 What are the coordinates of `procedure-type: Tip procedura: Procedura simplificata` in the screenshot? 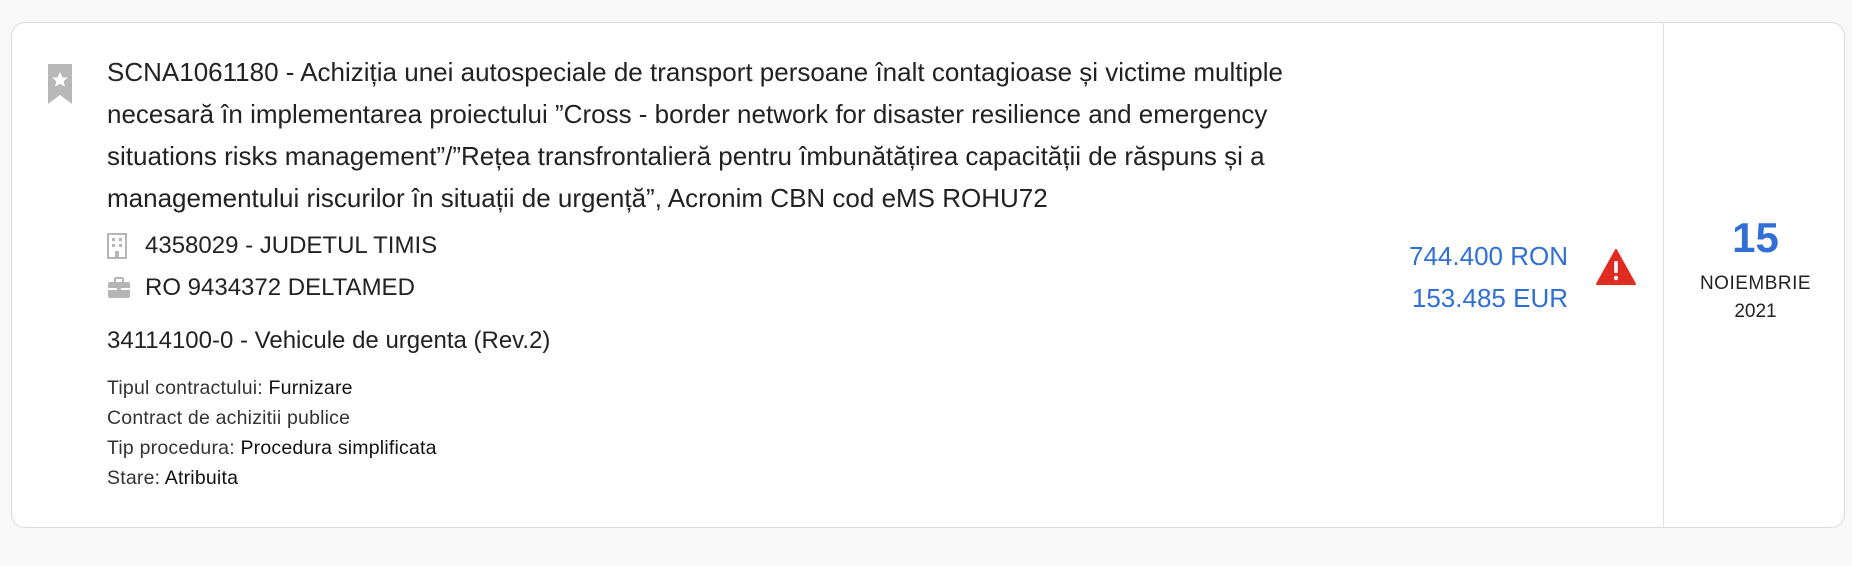 It's located at (272, 448).